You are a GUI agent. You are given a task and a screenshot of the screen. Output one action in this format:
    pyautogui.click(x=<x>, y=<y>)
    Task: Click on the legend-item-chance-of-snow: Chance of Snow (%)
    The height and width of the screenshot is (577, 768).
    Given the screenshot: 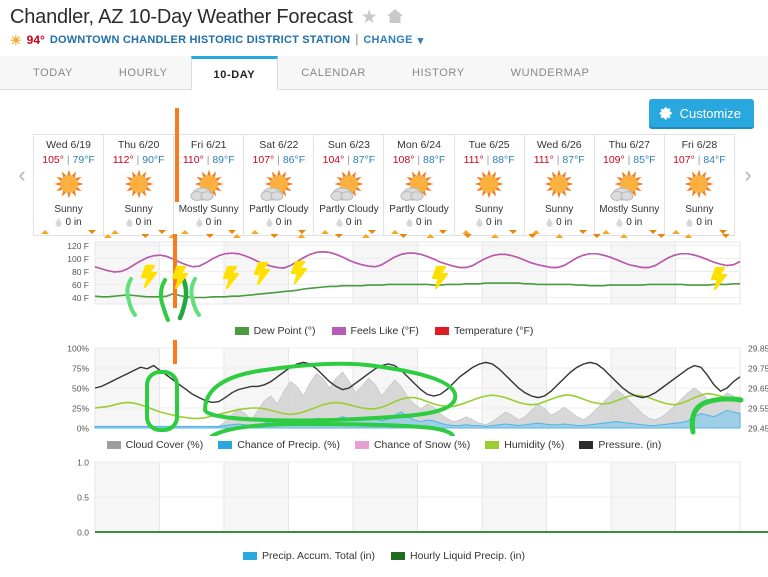 What is the action you would take?
    pyautogui.click(x=412, y=445)
    